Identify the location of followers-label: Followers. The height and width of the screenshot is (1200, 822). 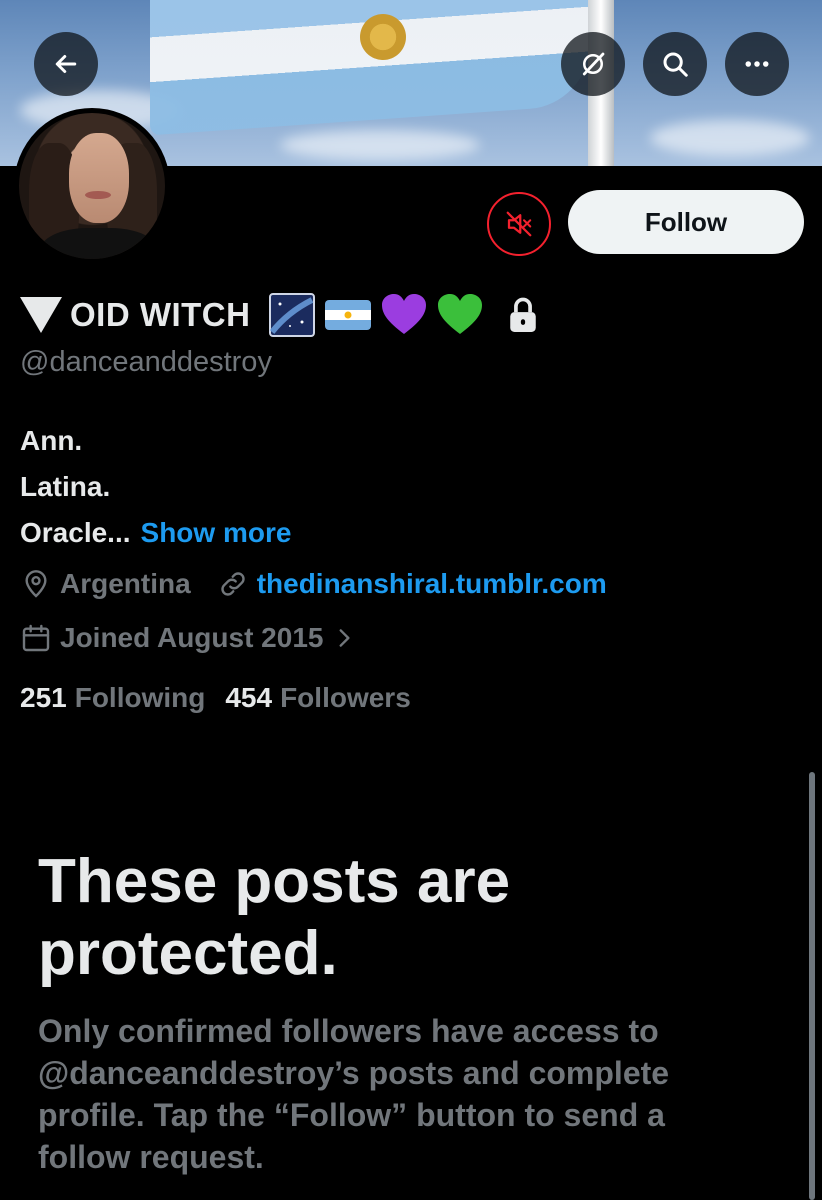
(345, 697).